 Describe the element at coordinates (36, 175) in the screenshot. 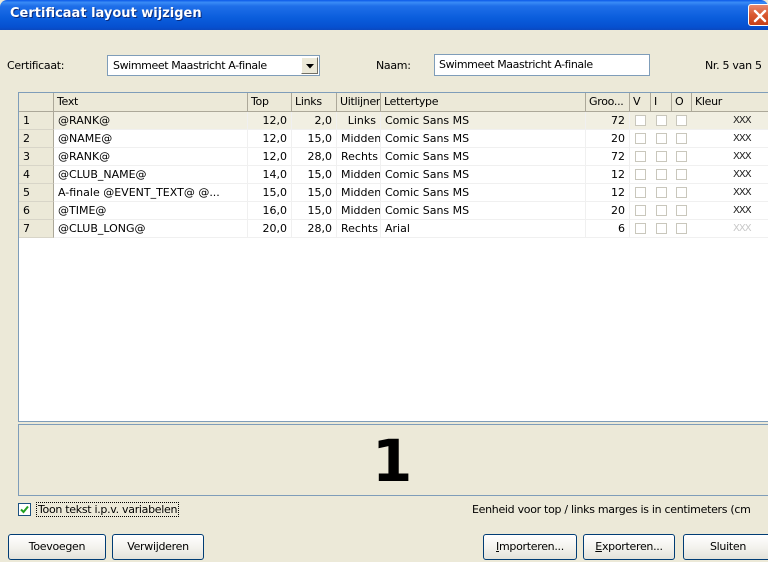

I see `row-number: 4` at that location.